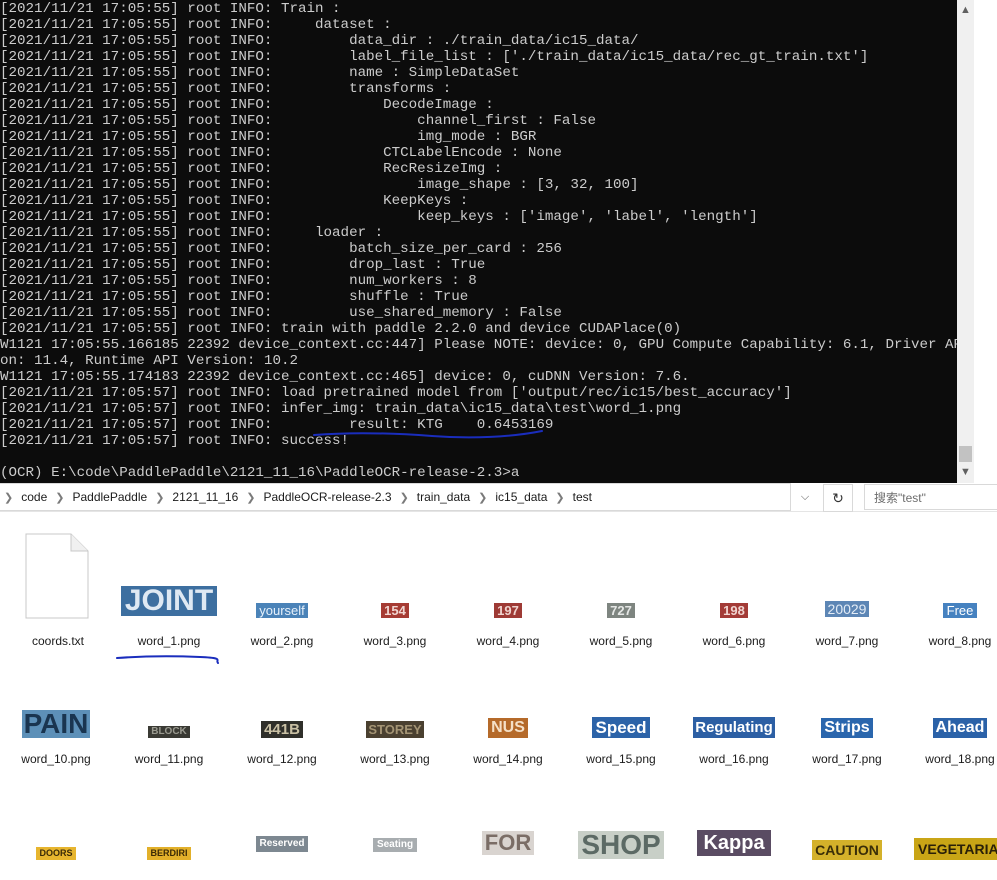 Image resolution: width=997 pixels, height=880 pixels. Describe the element at coordinates (205, 497) in the screenshot. I see `breadcrumb-item-2121_11_16: 2121_11_16` at that location.